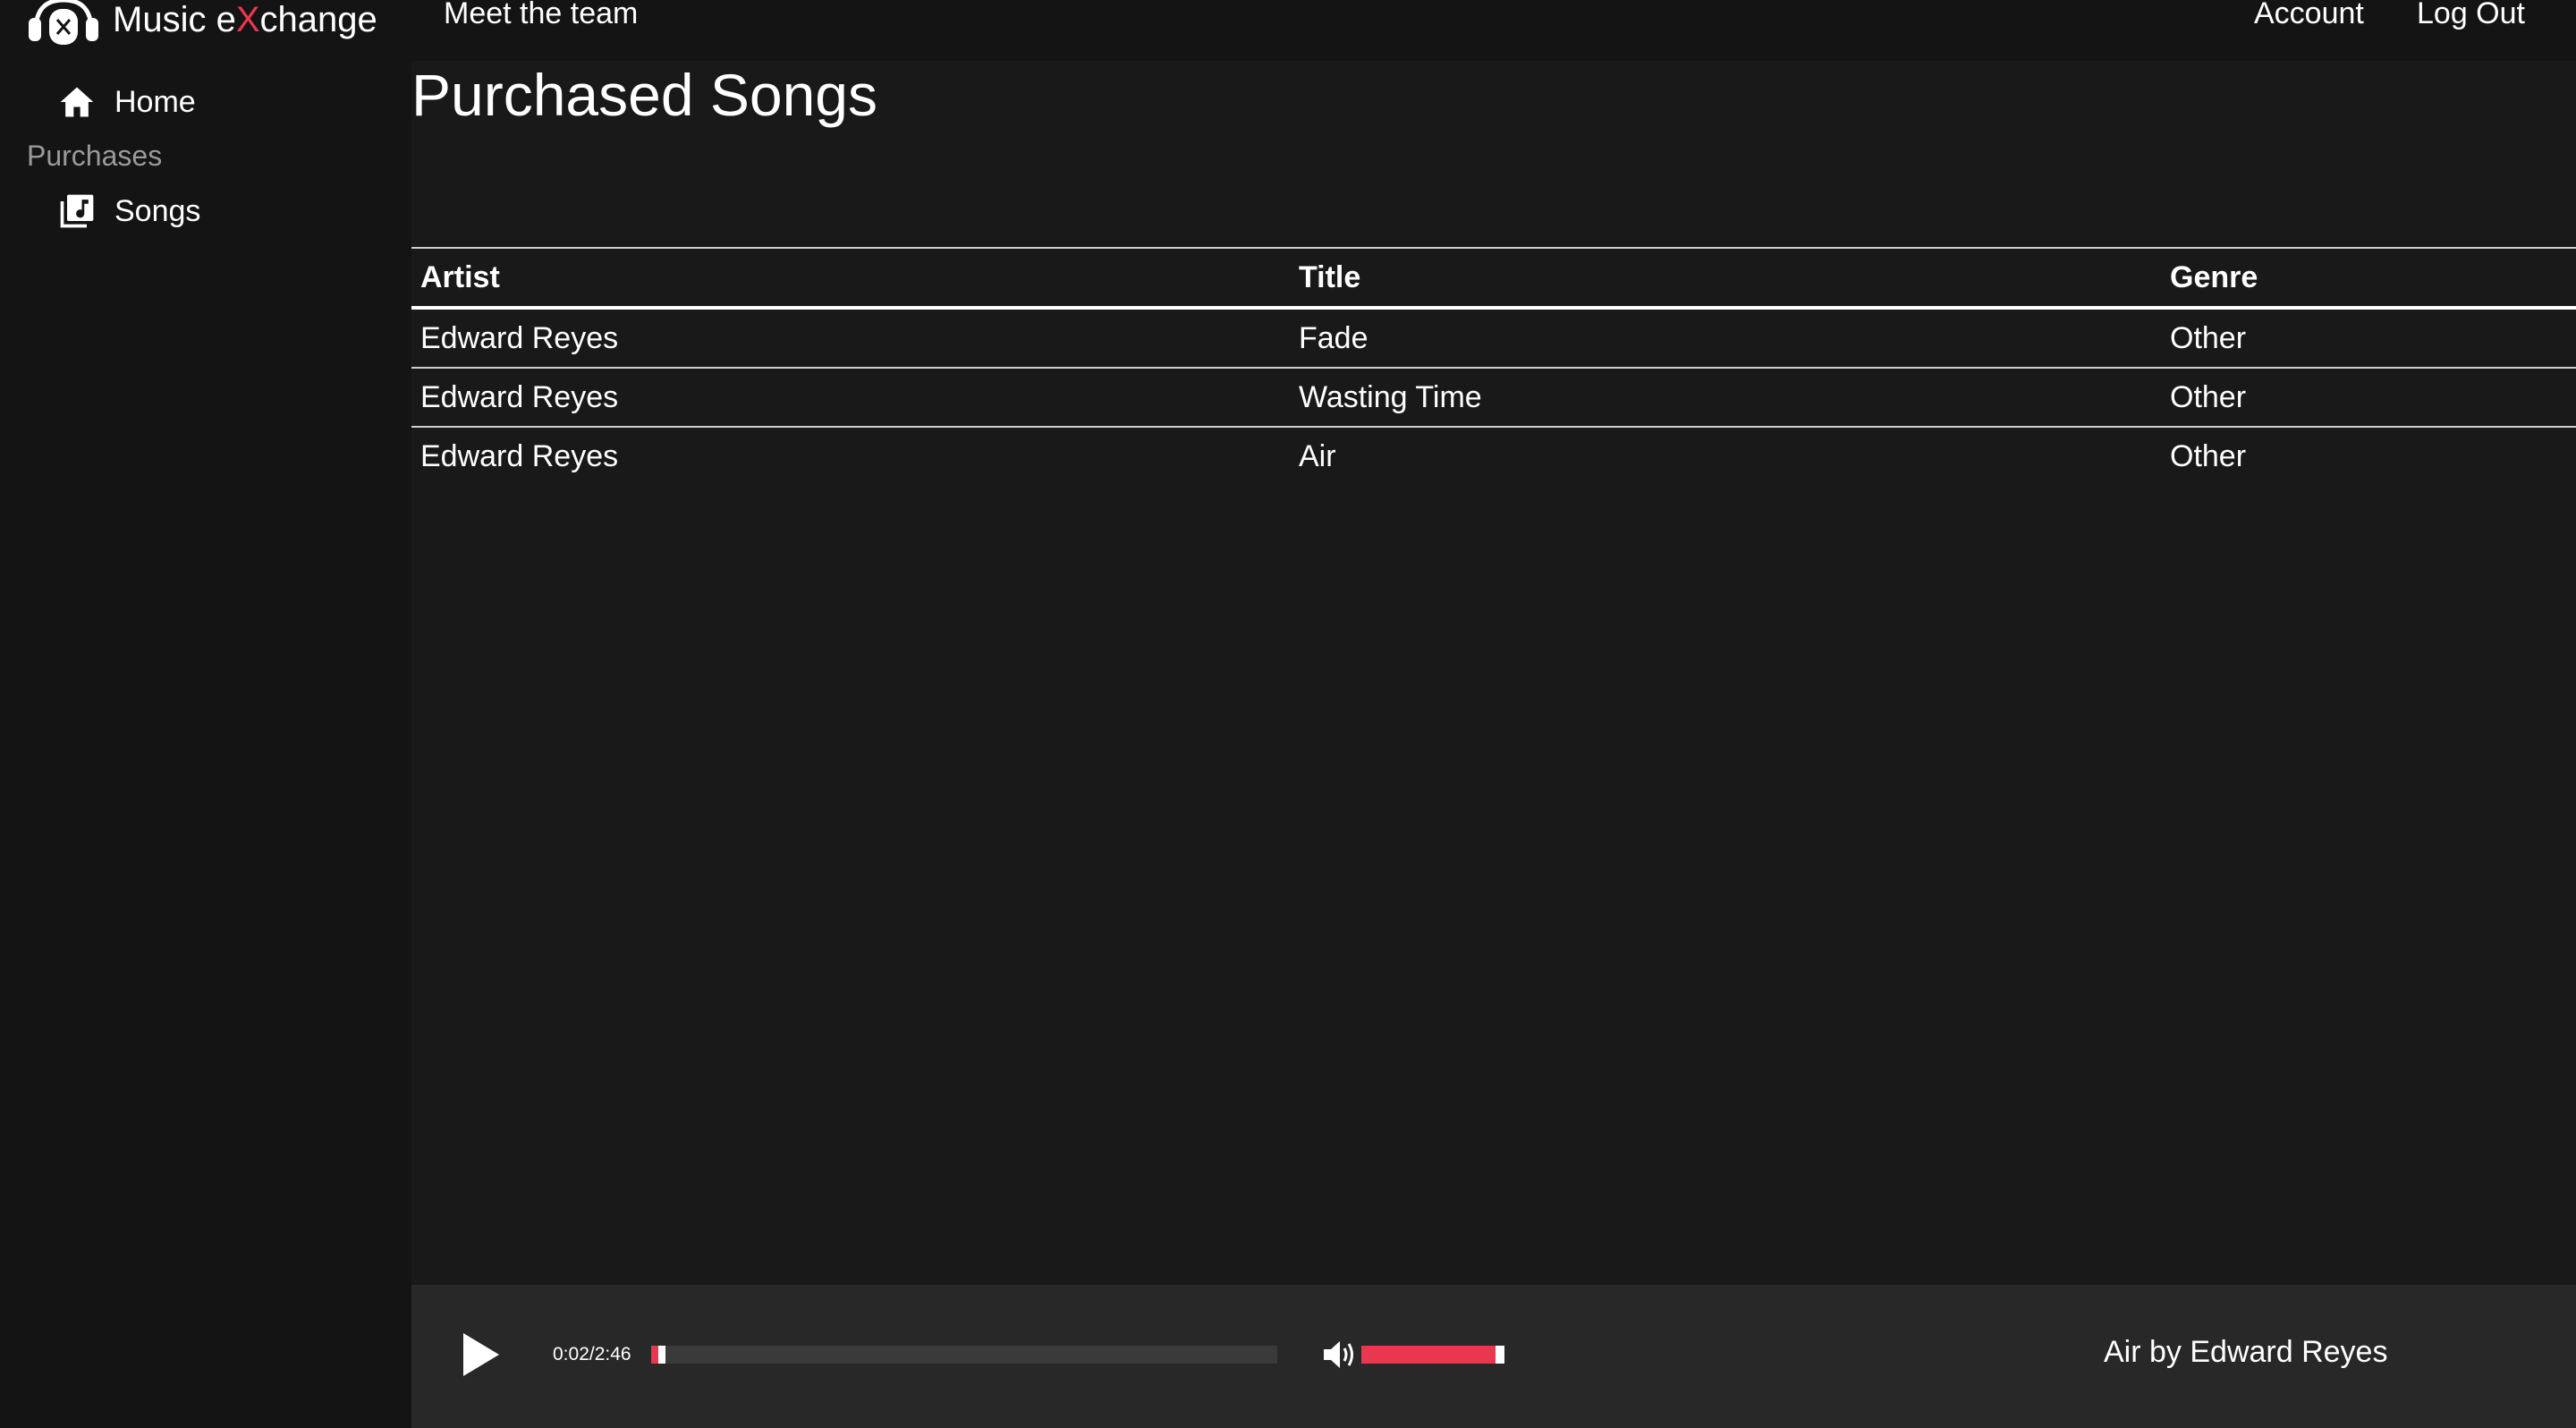 The height and width of the screenshot is (1428, 2576). Describe the element at coordinates (95, 156) in the screenshot. I see `sidebar-heading-purchases: Purchases` at that location.